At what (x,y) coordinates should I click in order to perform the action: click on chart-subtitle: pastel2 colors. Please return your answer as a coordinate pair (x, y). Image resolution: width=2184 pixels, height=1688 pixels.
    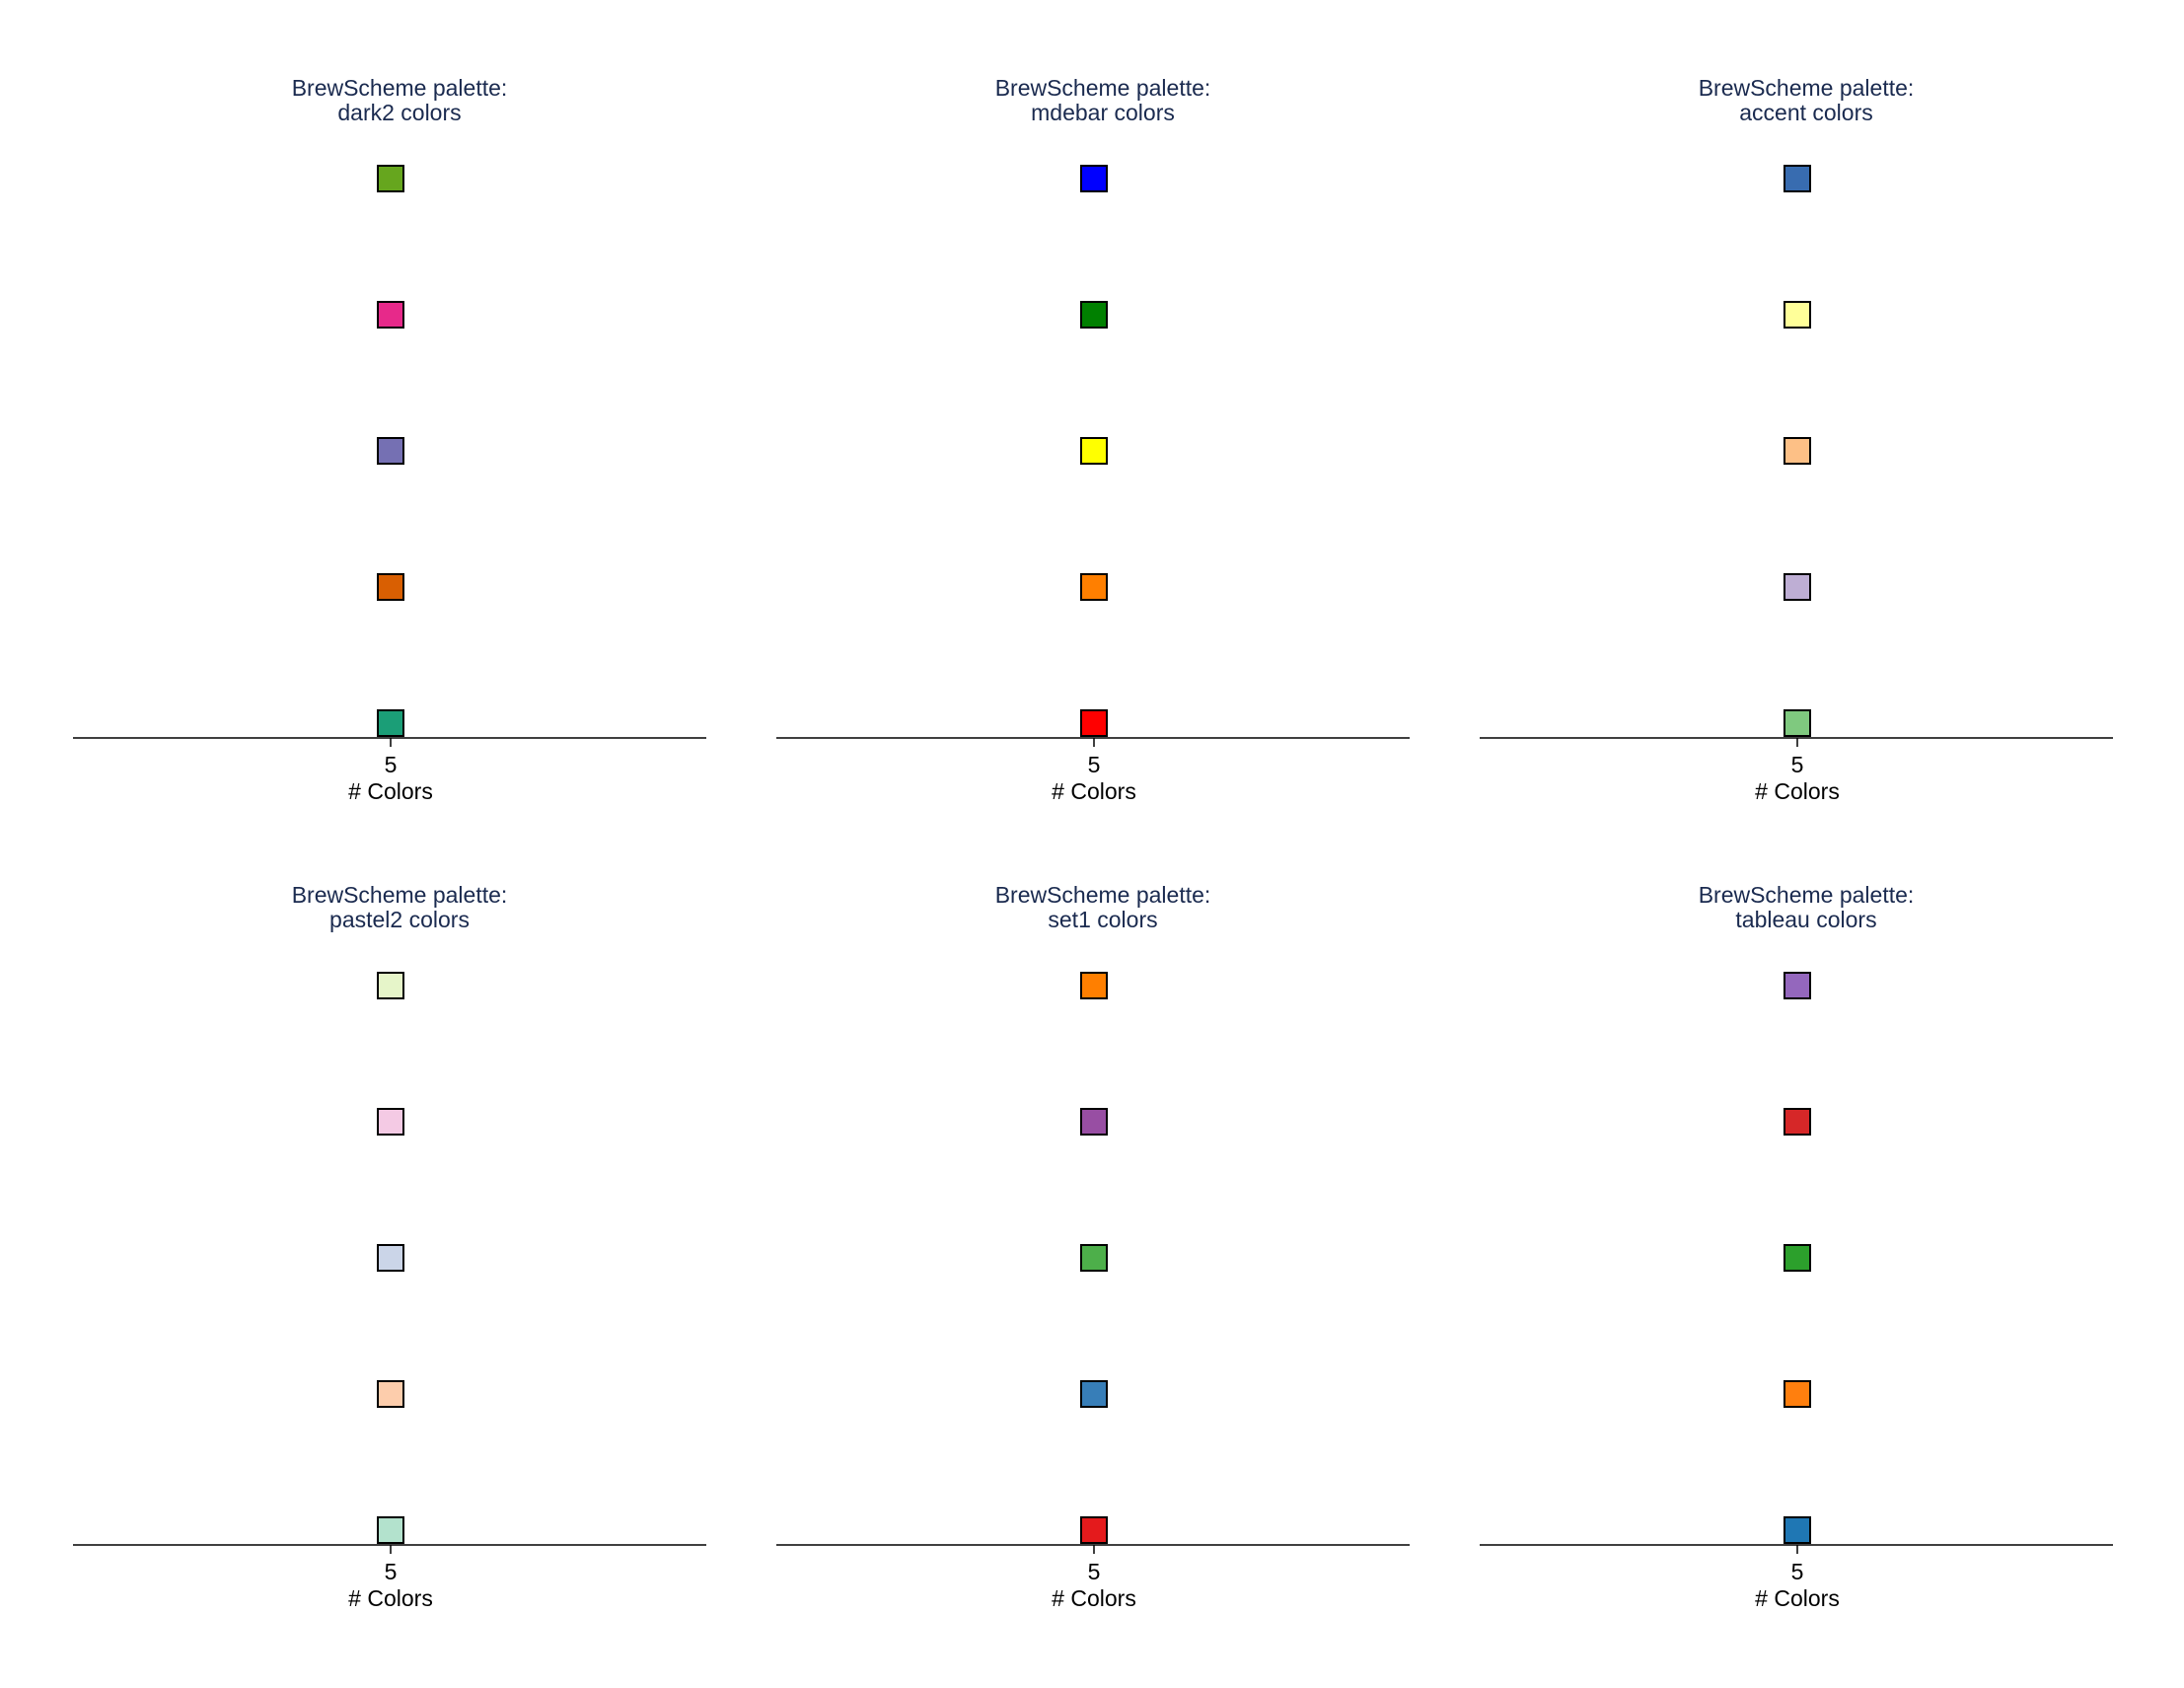
    Looking at the image, I should click on (399, 919).